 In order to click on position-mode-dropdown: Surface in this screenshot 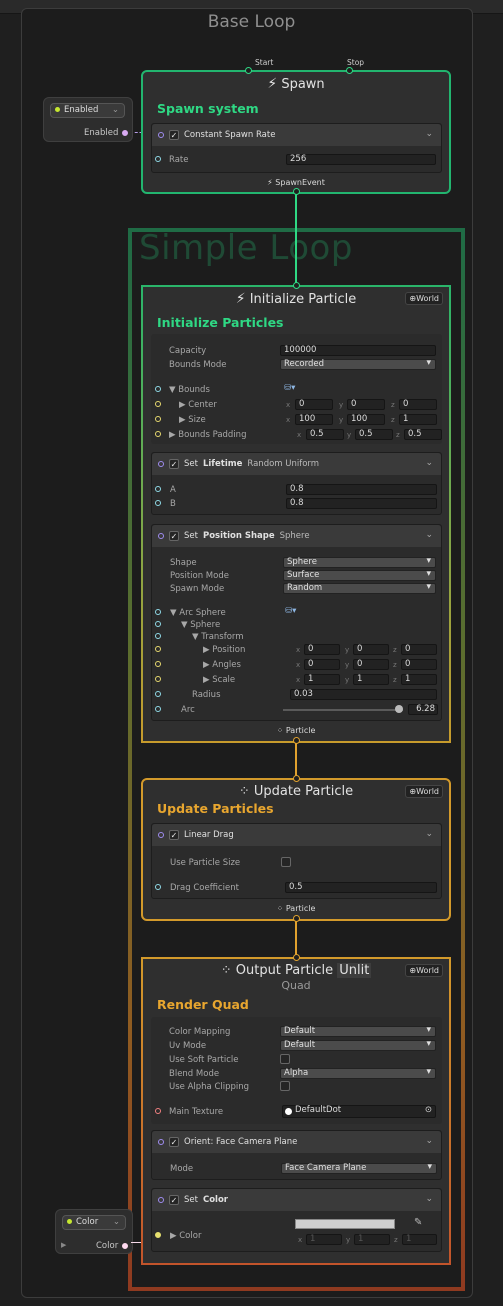, I will do `click(359, 575)`.